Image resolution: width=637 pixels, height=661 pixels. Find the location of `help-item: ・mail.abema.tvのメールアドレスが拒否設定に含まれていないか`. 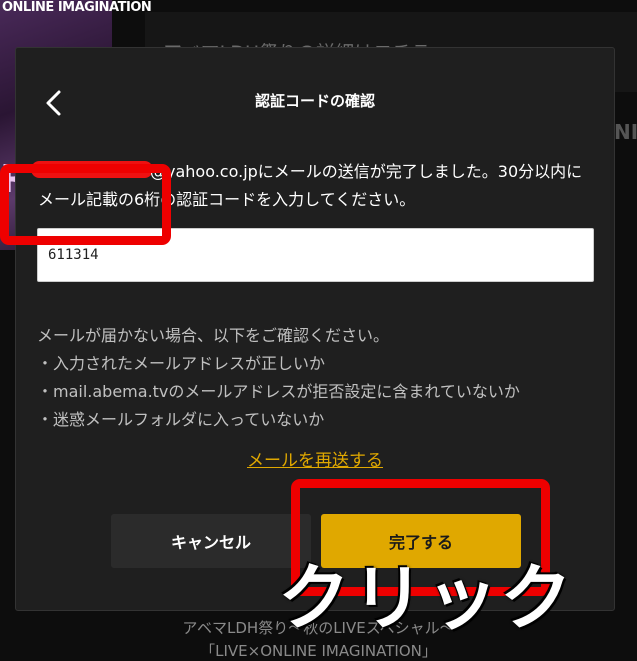

help-item: ・mail.abema.tvのメールアドレスが拒否設定に含まれていないか is located at coordinates (278, 391).